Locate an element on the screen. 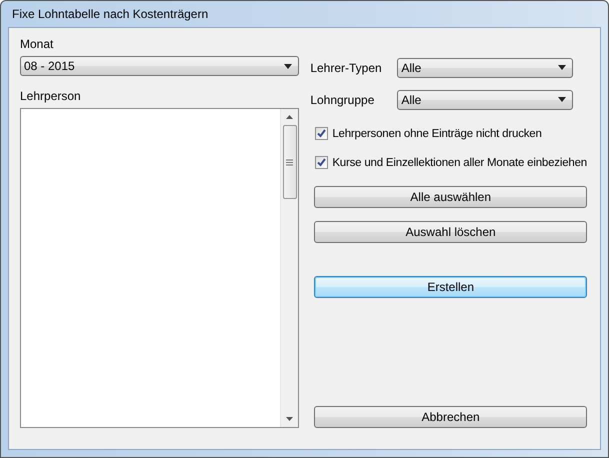 The height and width of the screenshot is (458, 609). field-label: Lehrer-Typen is located at coordinates (346, 67).